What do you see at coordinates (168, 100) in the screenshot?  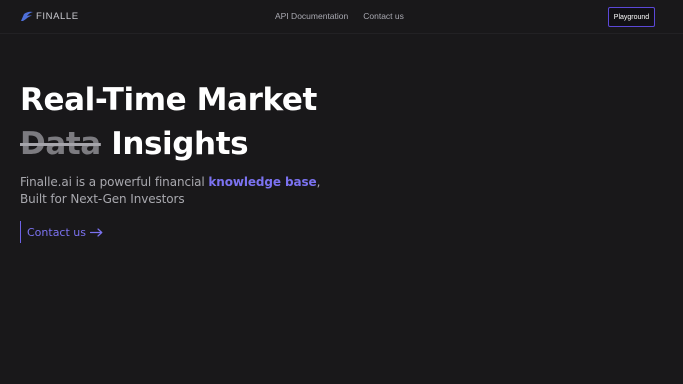 I see `hero-title-line1: Real-Time Market` at bounding box center [168, 100].